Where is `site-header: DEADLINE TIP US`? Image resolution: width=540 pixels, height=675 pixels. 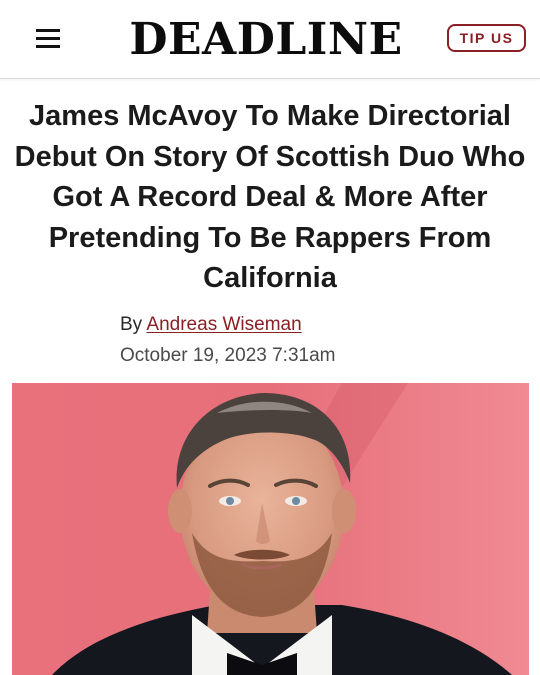 site-header: DEADLINE TIP US is located at coordinates (270, 39).